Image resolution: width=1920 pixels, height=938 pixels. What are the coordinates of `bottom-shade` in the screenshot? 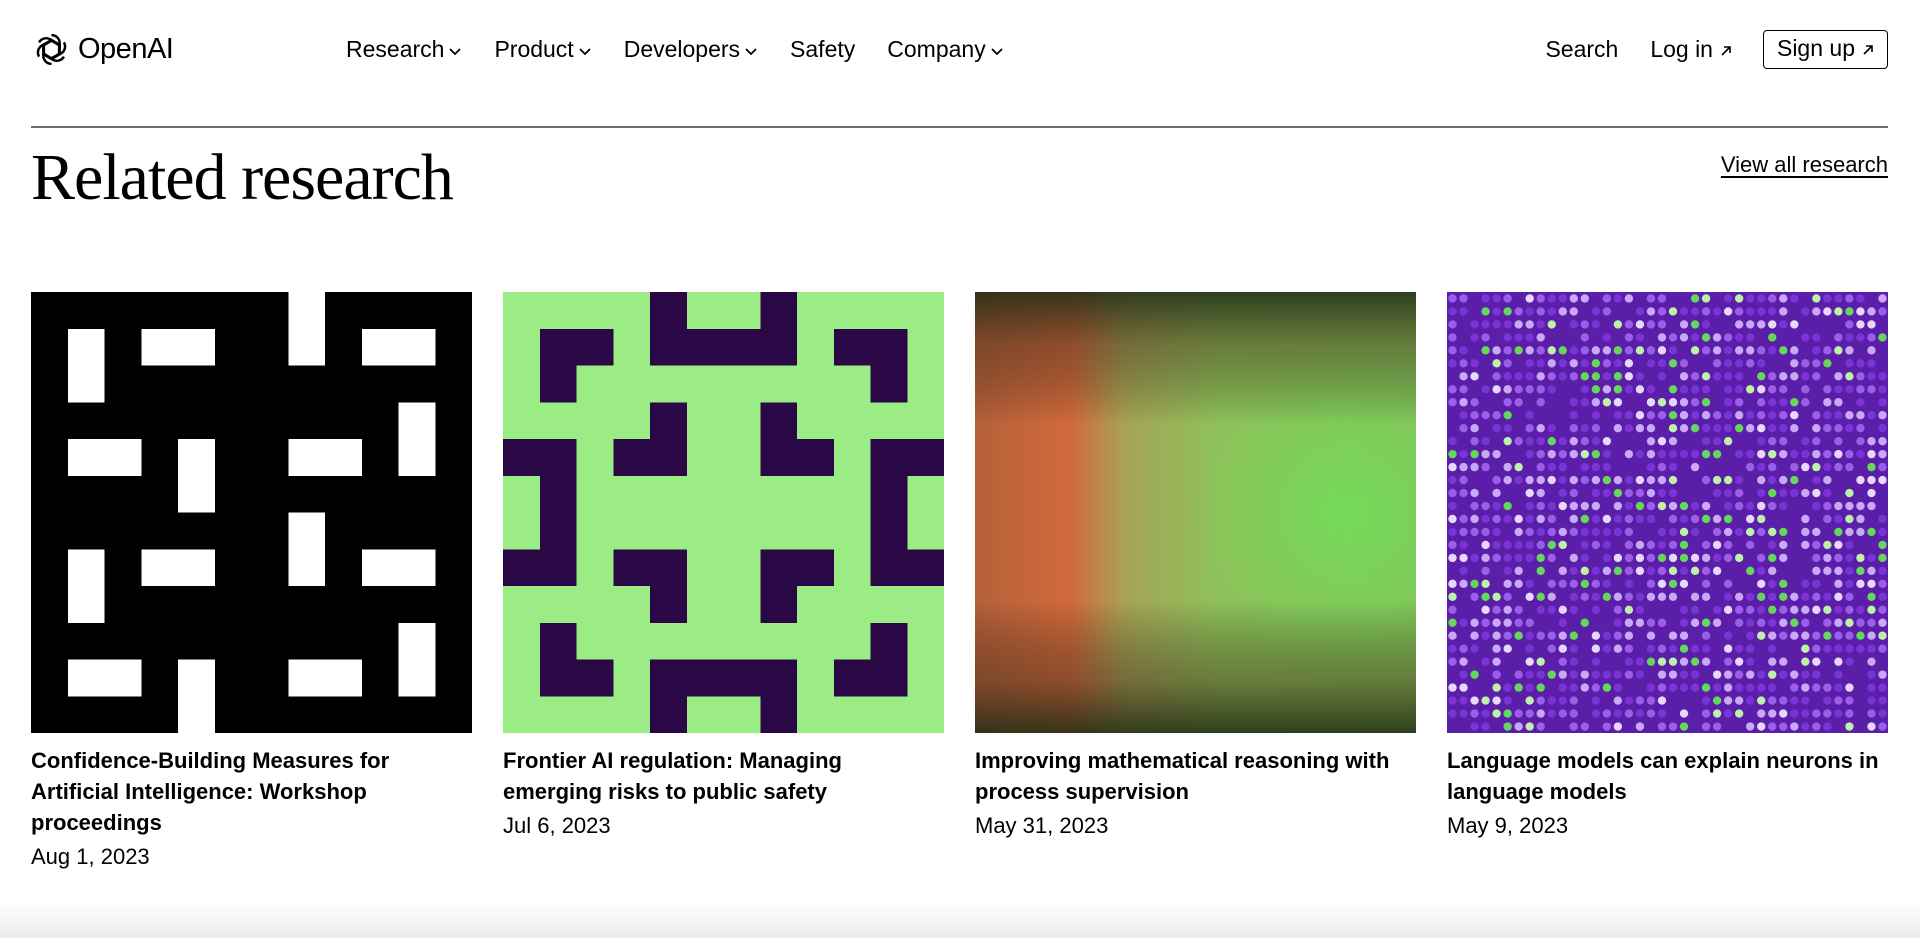 It's located at (960, 920).